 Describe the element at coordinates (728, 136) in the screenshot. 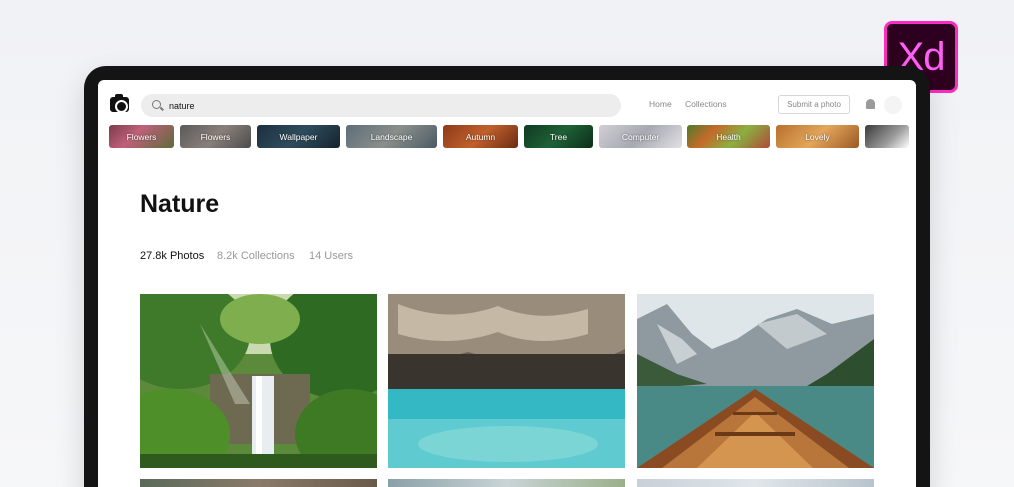

I see `category-chip-health: Health` at that location.